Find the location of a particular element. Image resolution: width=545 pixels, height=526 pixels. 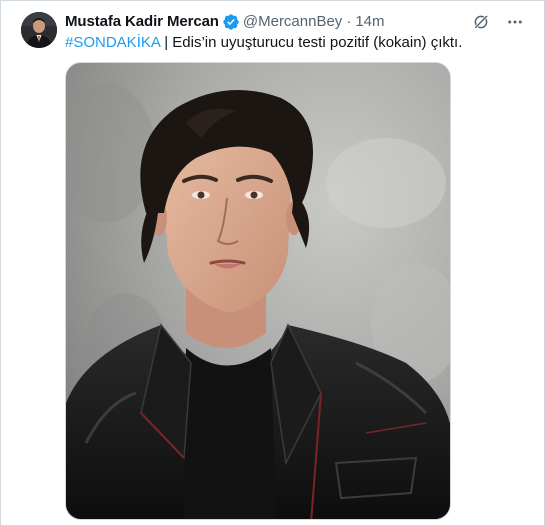

timestamp: 14m is located at coordinates (369, 22).